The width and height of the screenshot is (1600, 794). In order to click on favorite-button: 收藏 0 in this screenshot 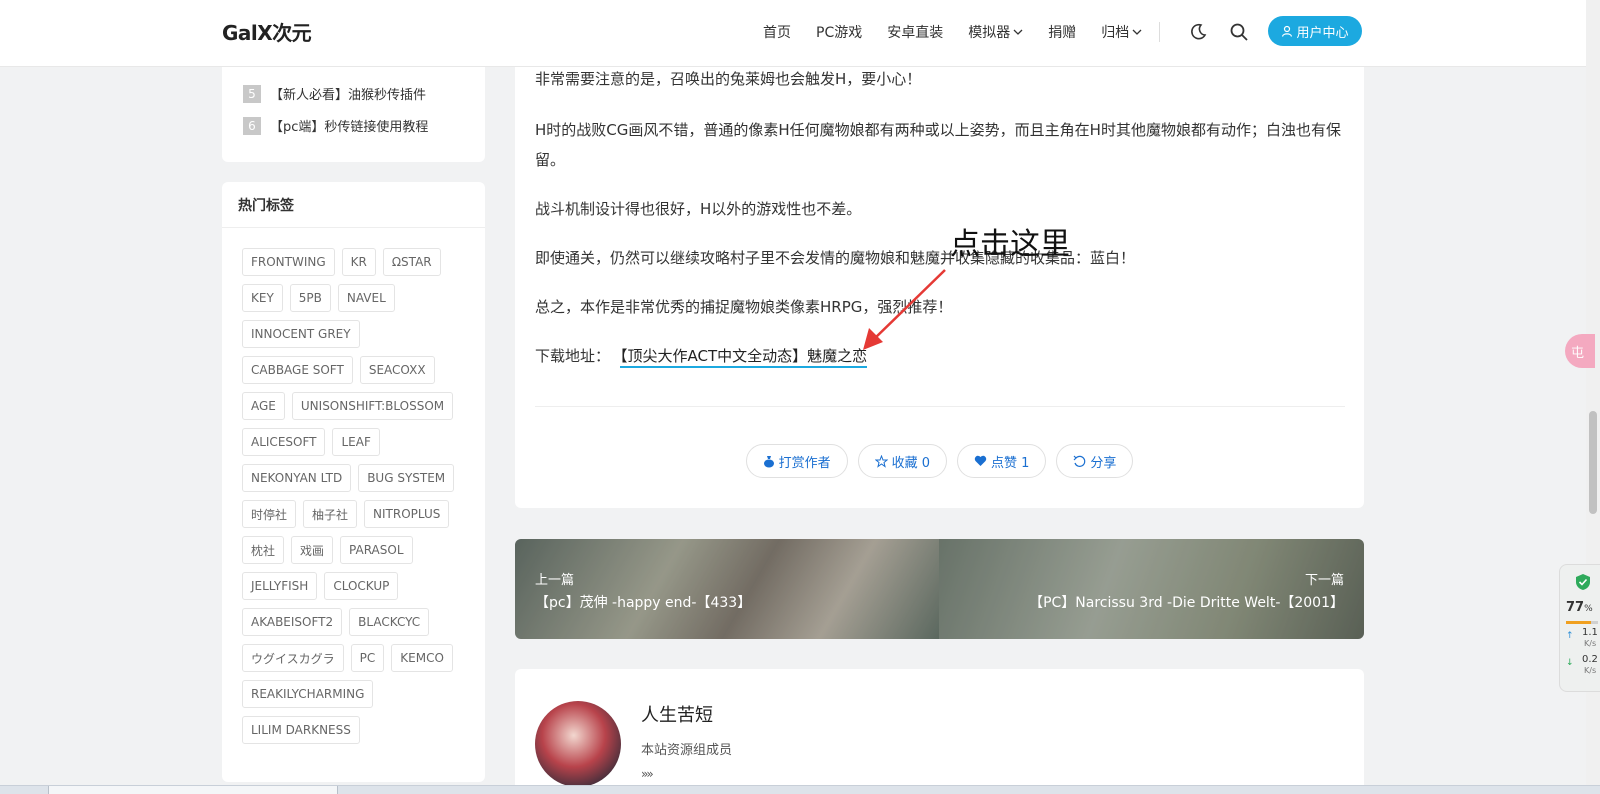, I will do `click(902, 461)`.